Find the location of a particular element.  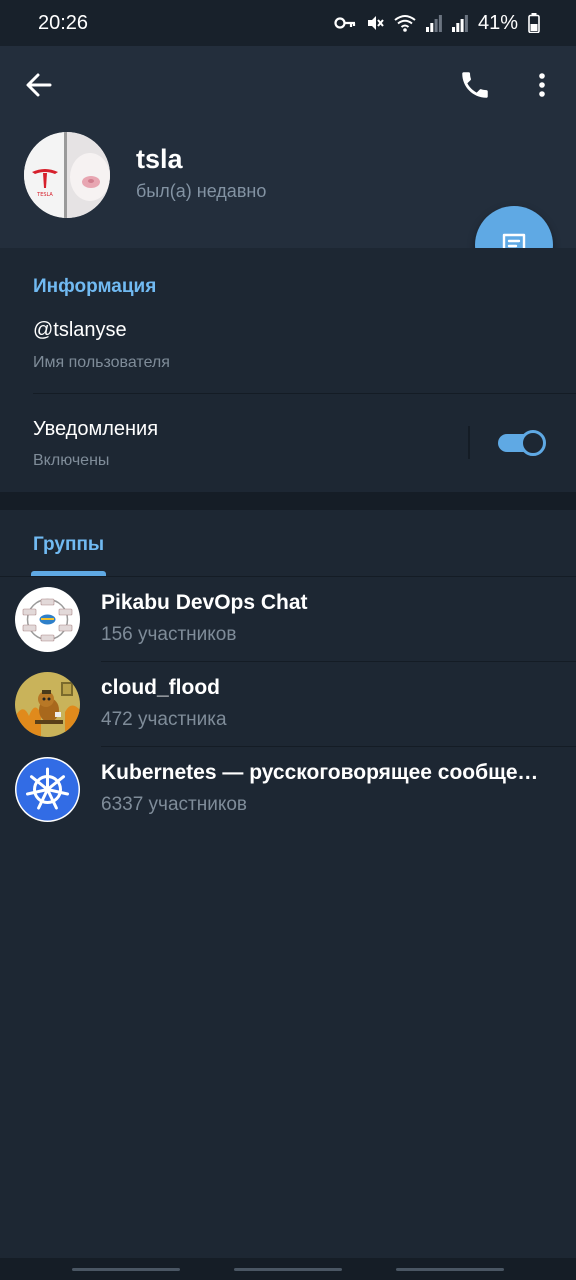

status-bar: 20:26 41% is located at coordinates (288, 23).